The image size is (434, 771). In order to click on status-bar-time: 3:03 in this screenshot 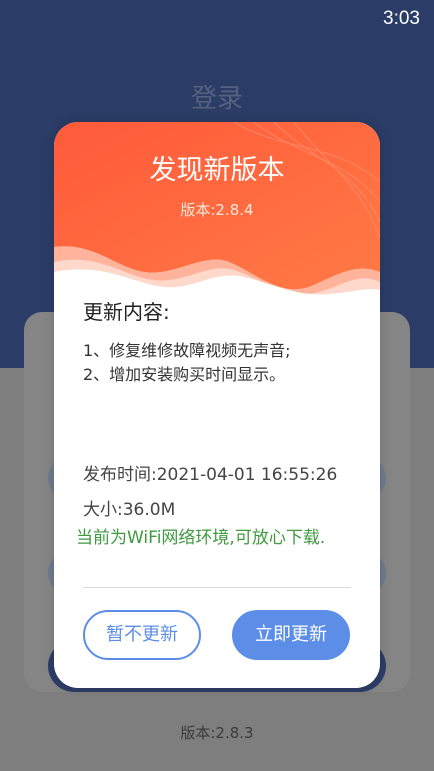, I will do `click(401, 18)`.